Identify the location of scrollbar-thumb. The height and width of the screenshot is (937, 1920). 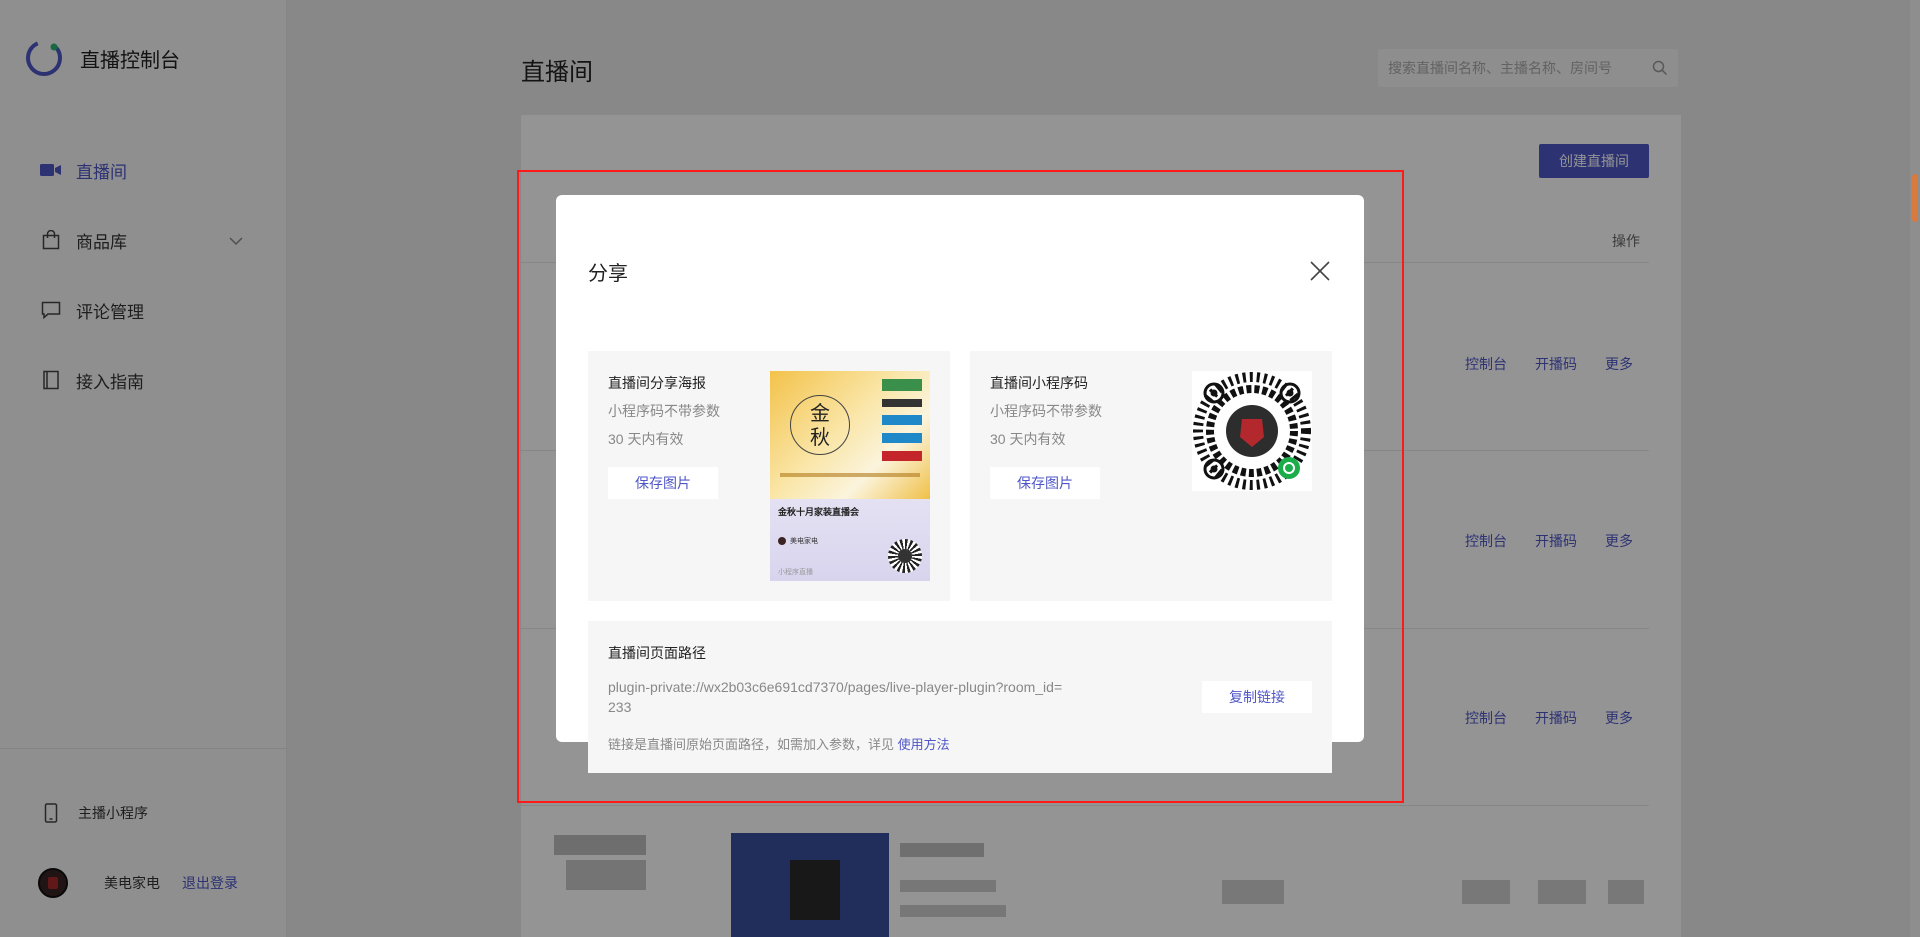
(1915, 198).